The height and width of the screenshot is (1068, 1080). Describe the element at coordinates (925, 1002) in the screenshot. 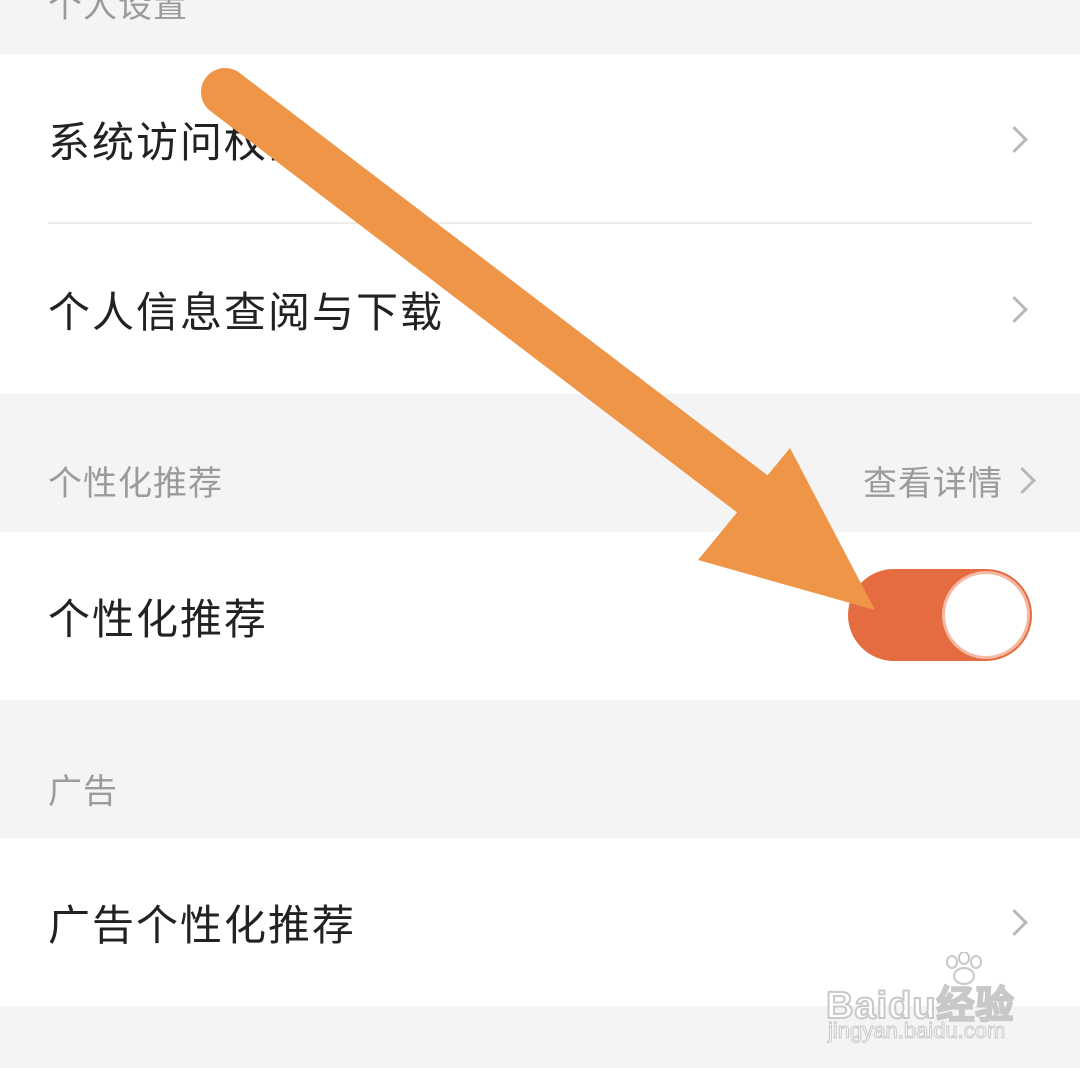

I see `baidu-jingyan-watermark: Baidu经验 jingyan.baidu.com` at that location.